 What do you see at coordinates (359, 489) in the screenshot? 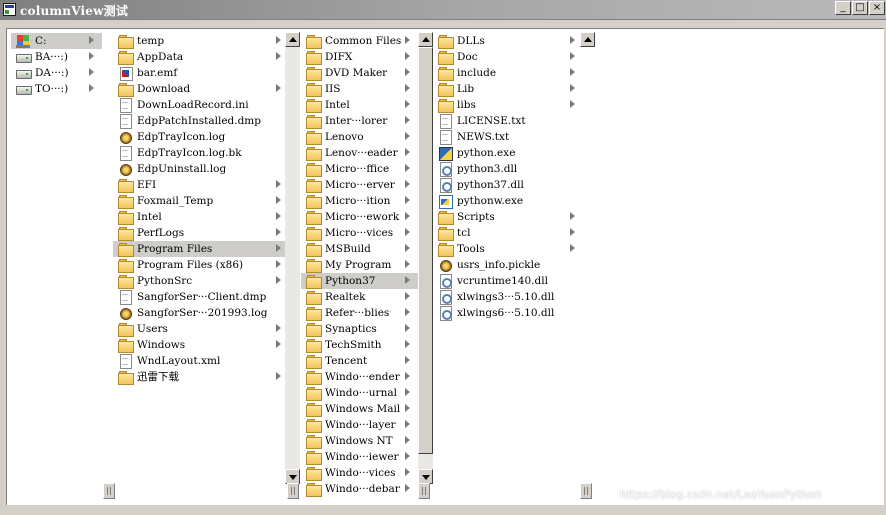
I see `folder-item: Windo···debar` at bounding box center [359, 489].